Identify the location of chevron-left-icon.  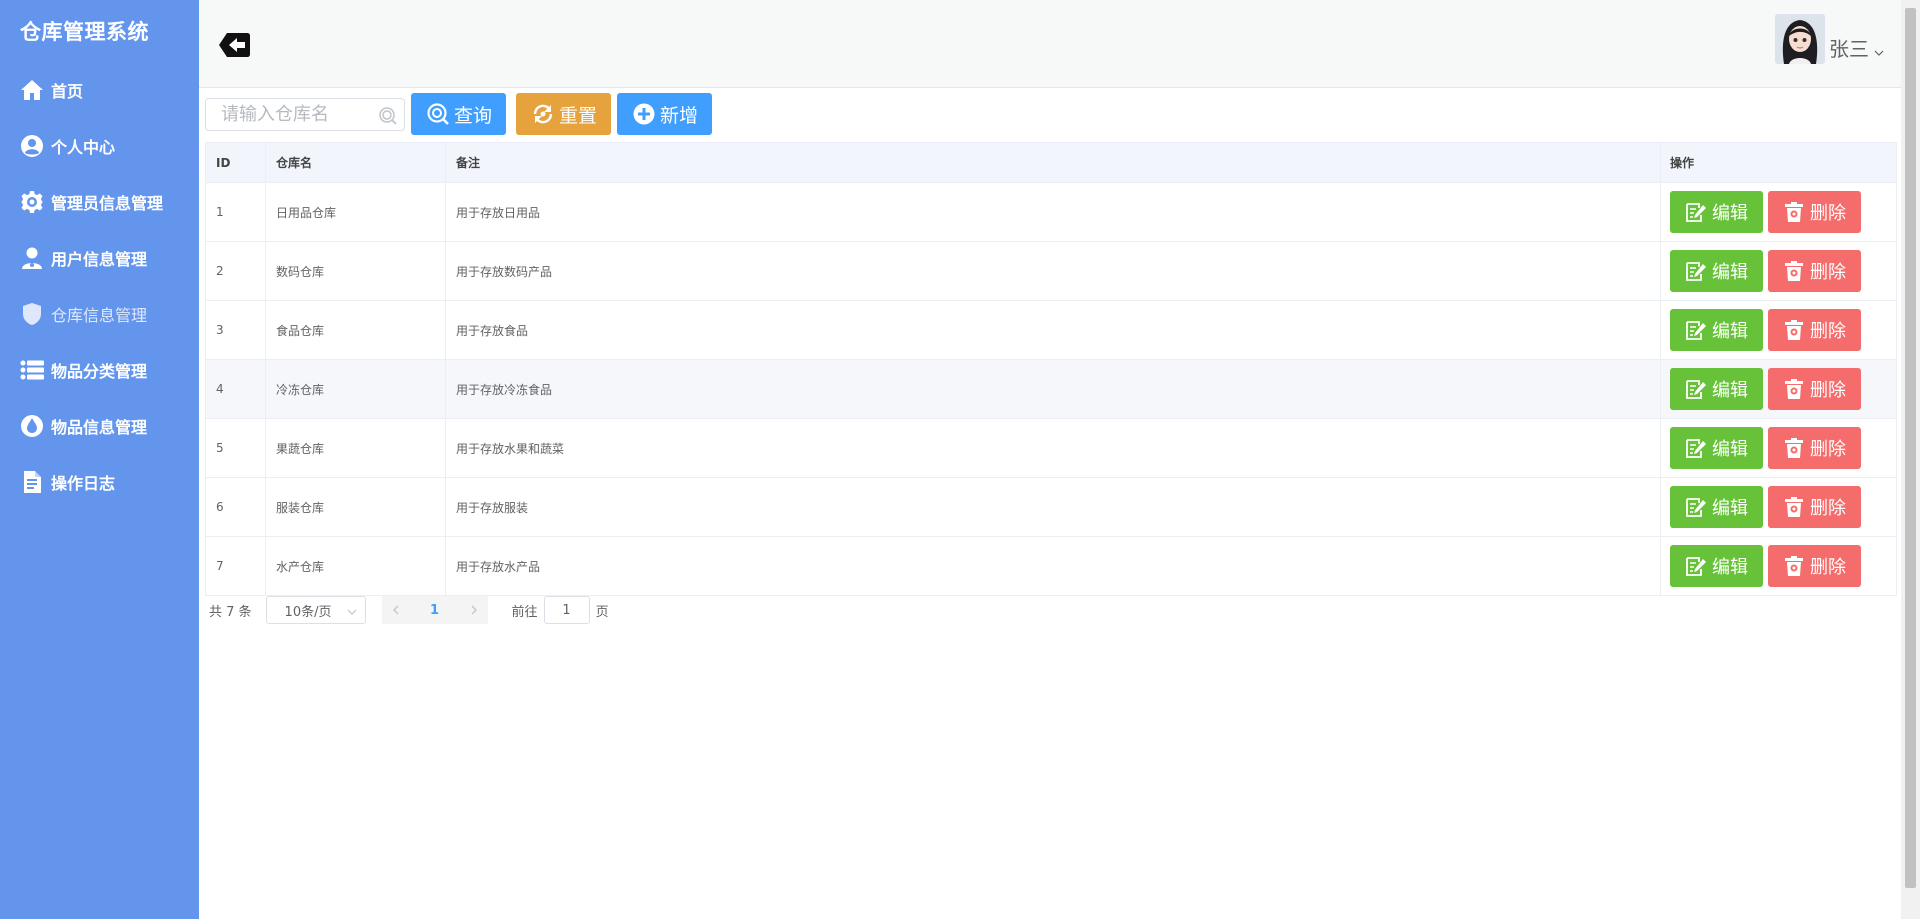
(395, 610).